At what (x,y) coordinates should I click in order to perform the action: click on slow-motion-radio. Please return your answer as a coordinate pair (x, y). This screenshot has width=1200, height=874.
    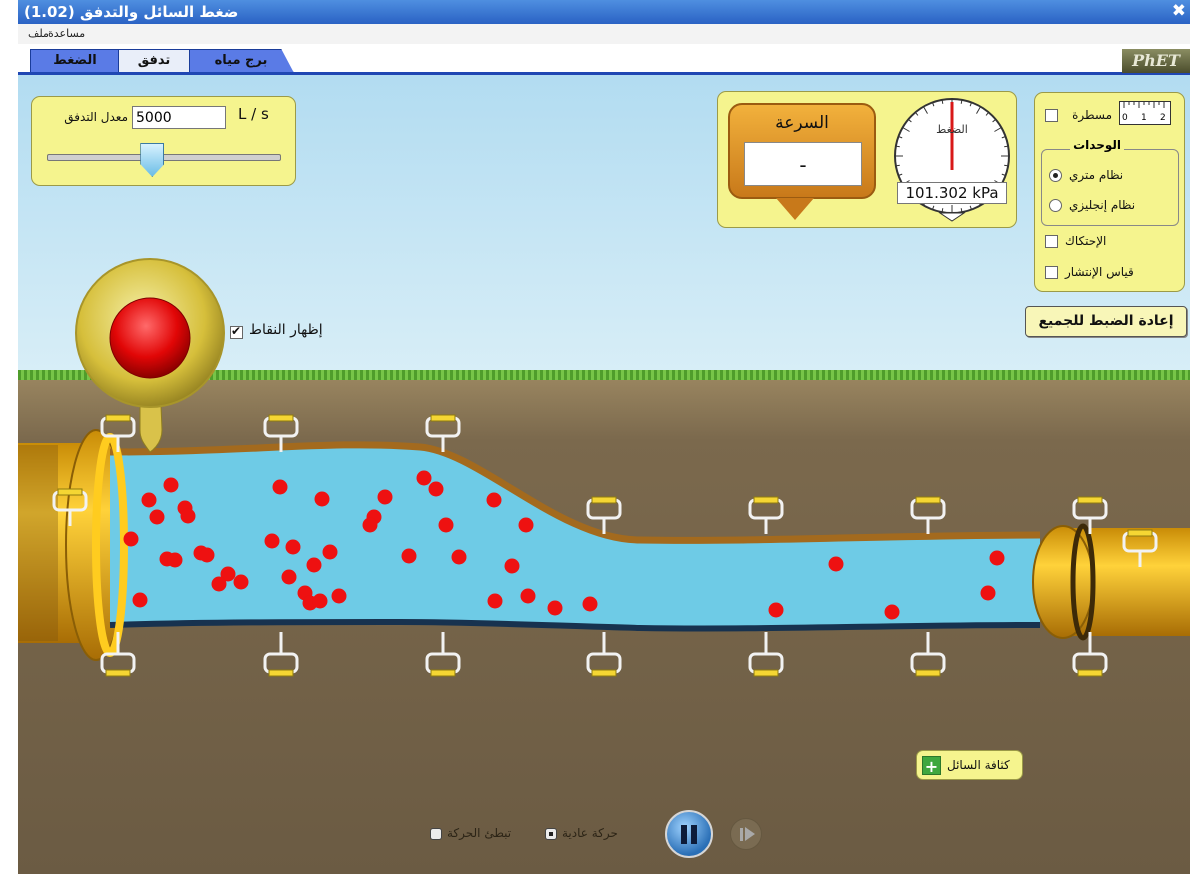
    Looking at the image, I should click on (436, 834).